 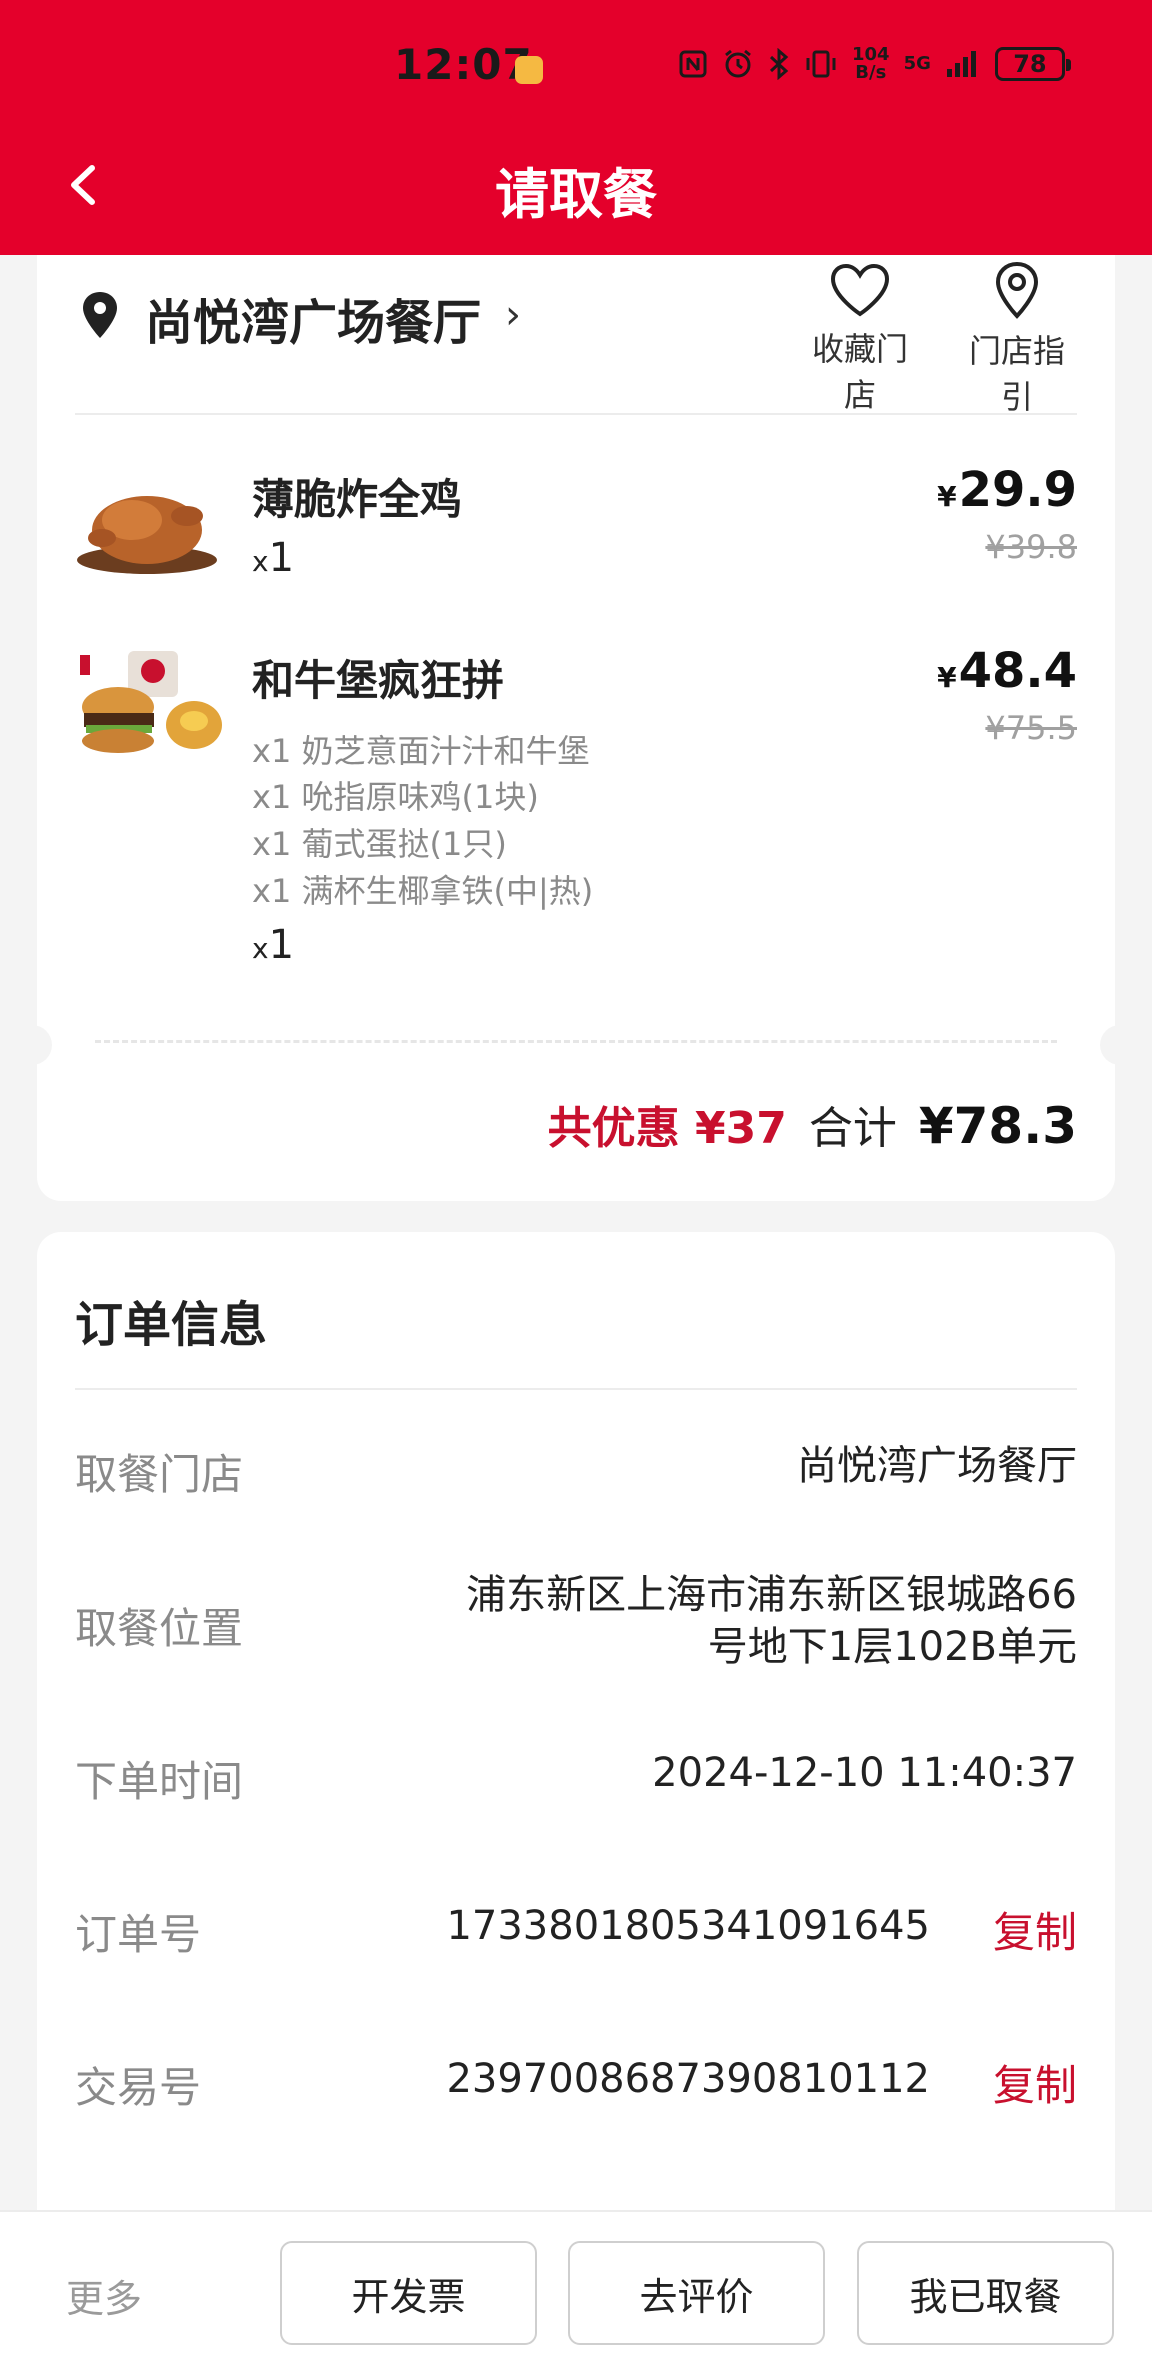 What do you see at coordinates (408, 2293) in the screenshot?
I see `invoice-button: 开发票` at bounding box center [408, 2293].